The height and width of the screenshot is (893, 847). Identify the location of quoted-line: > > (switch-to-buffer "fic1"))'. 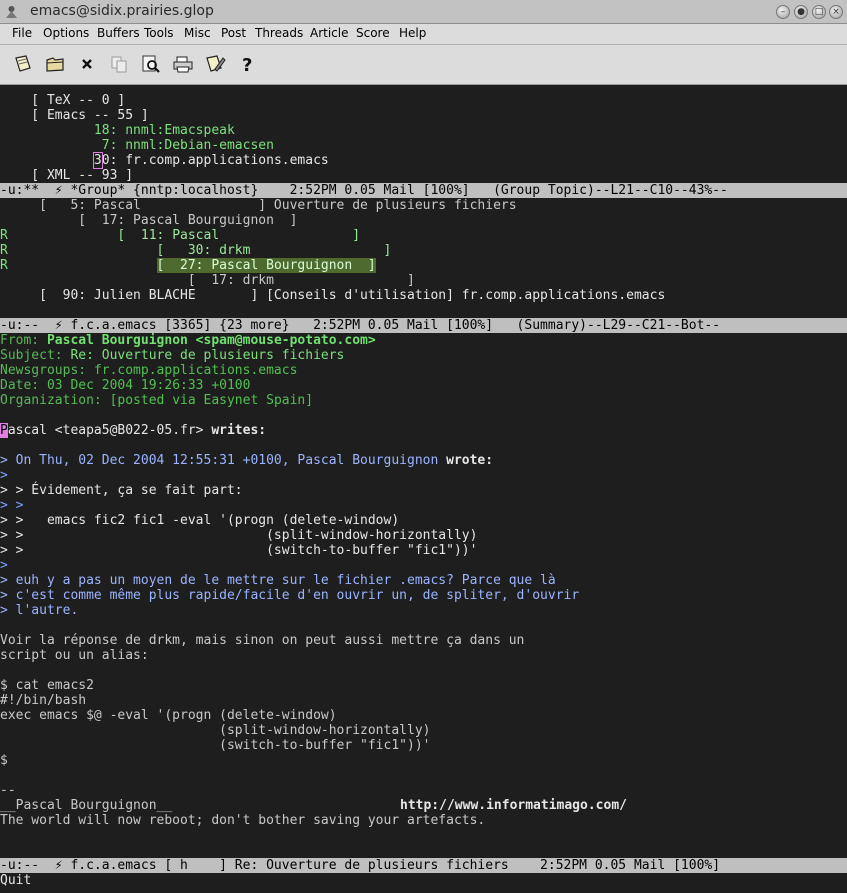
(239, 550).